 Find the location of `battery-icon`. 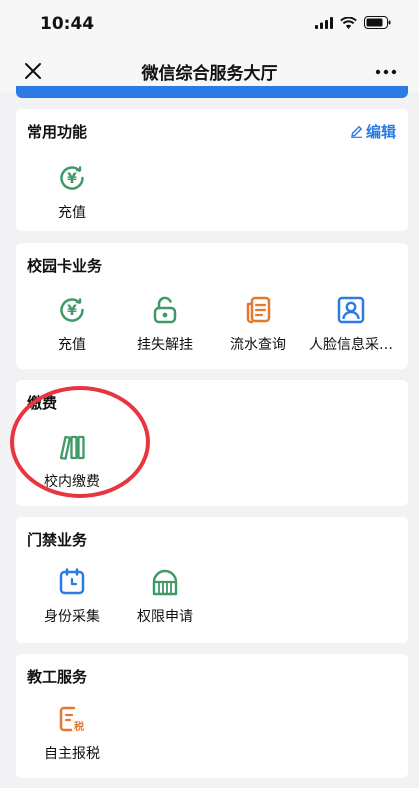

battery-icon is located at coordinates (377, 22).